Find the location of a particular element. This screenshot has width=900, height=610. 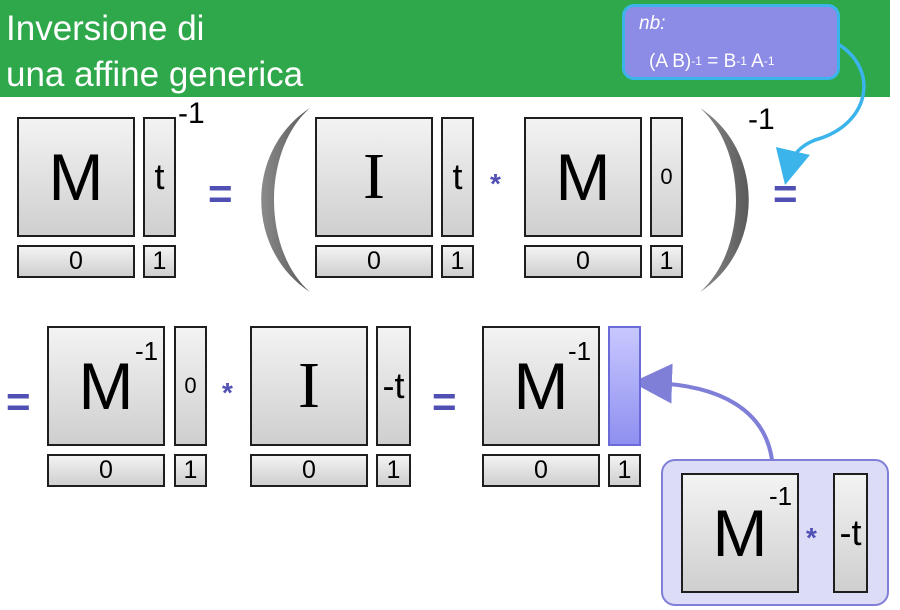

result-row-zero: 0 is located at coordinates (541, 470).